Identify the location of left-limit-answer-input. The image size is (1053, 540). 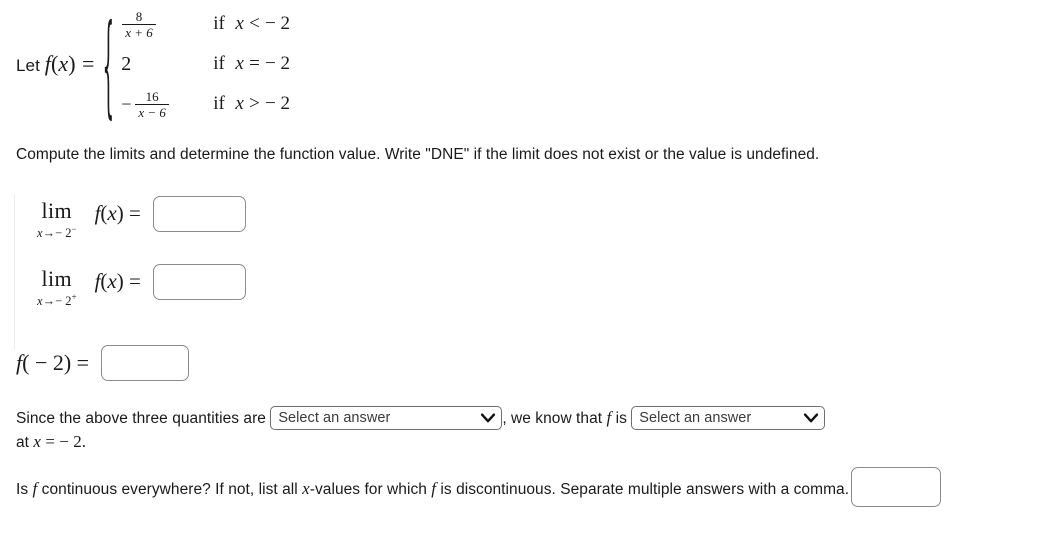
(199, 213).